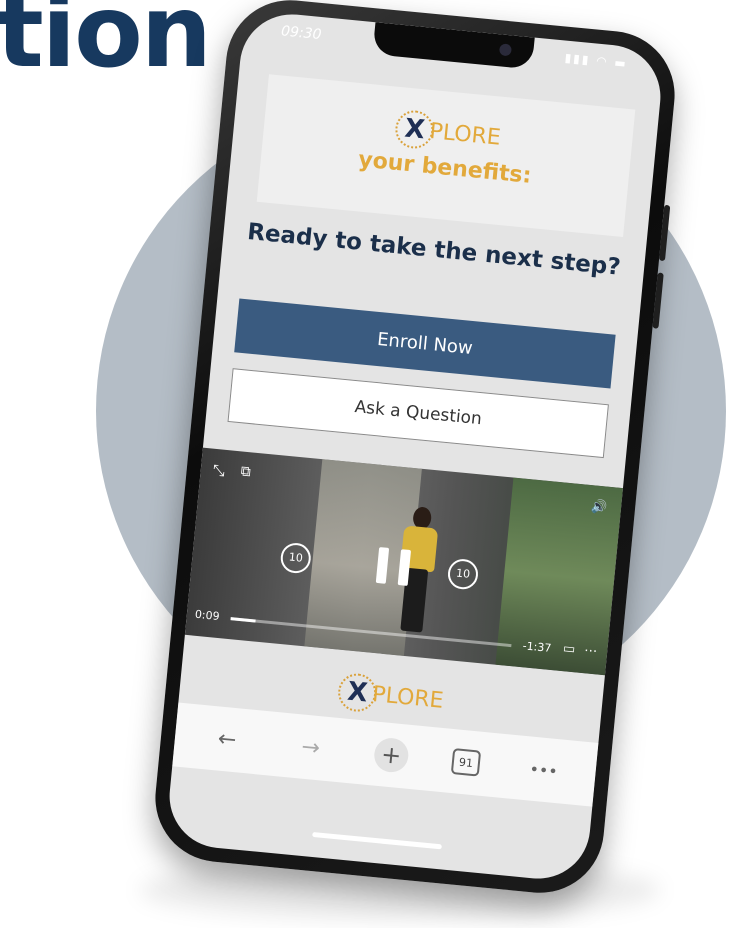  Describe the element at coordinates (537, 647) in the screenshot. I see `video-remaining: -1:37` at that location.